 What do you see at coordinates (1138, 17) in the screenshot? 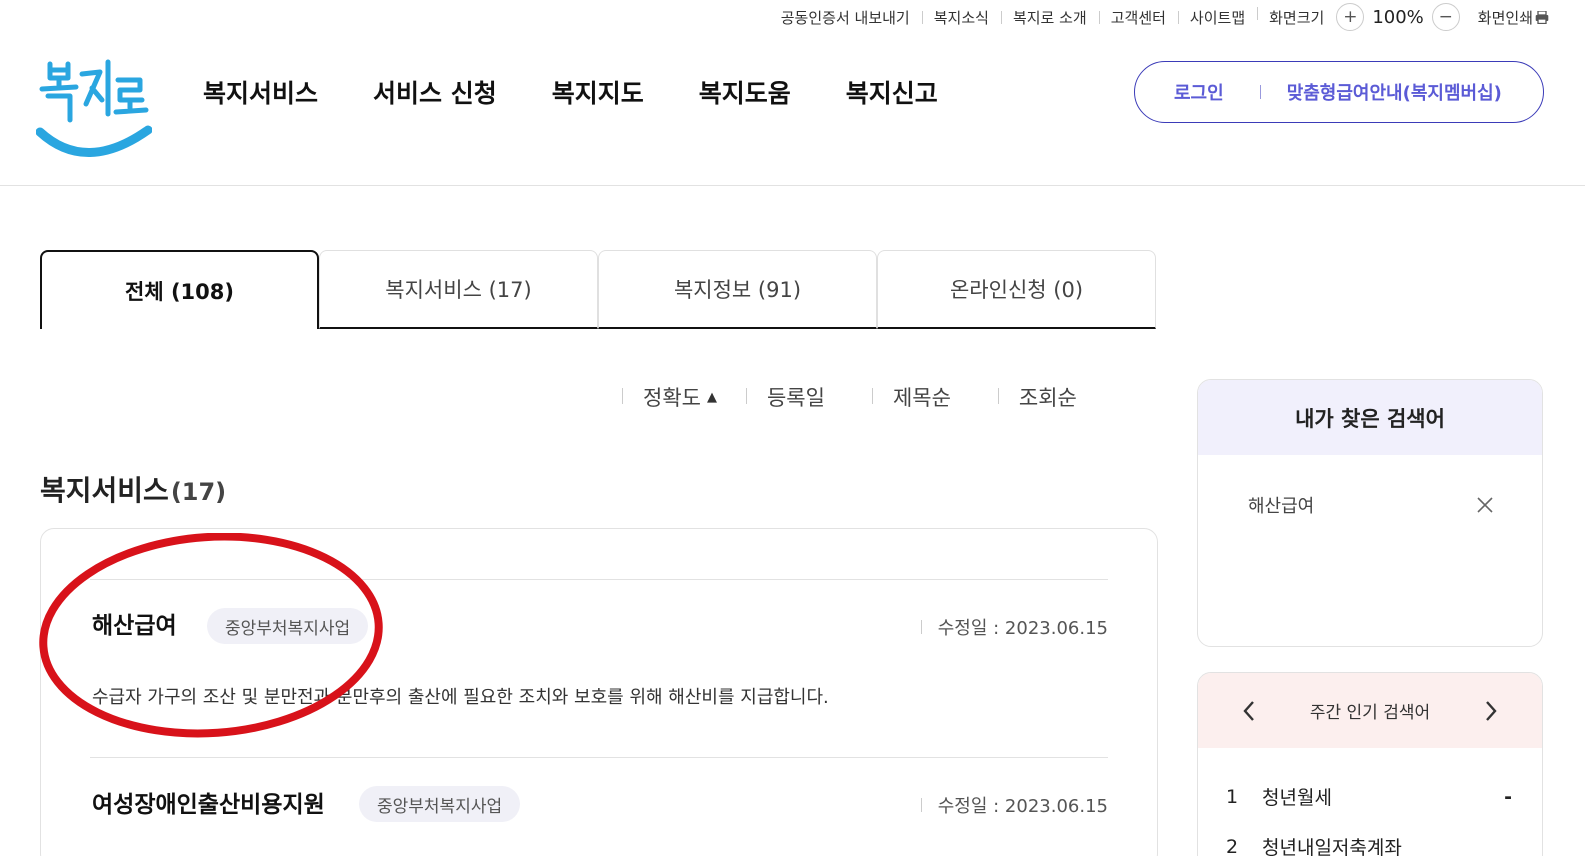
I see `customer-center-link: 고객센터` at bounding box center [1138, 17].